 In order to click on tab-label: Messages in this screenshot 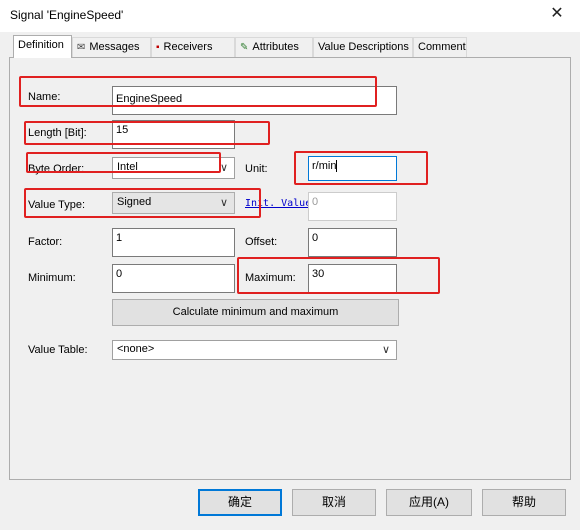, I will do `click(114, 47)`.